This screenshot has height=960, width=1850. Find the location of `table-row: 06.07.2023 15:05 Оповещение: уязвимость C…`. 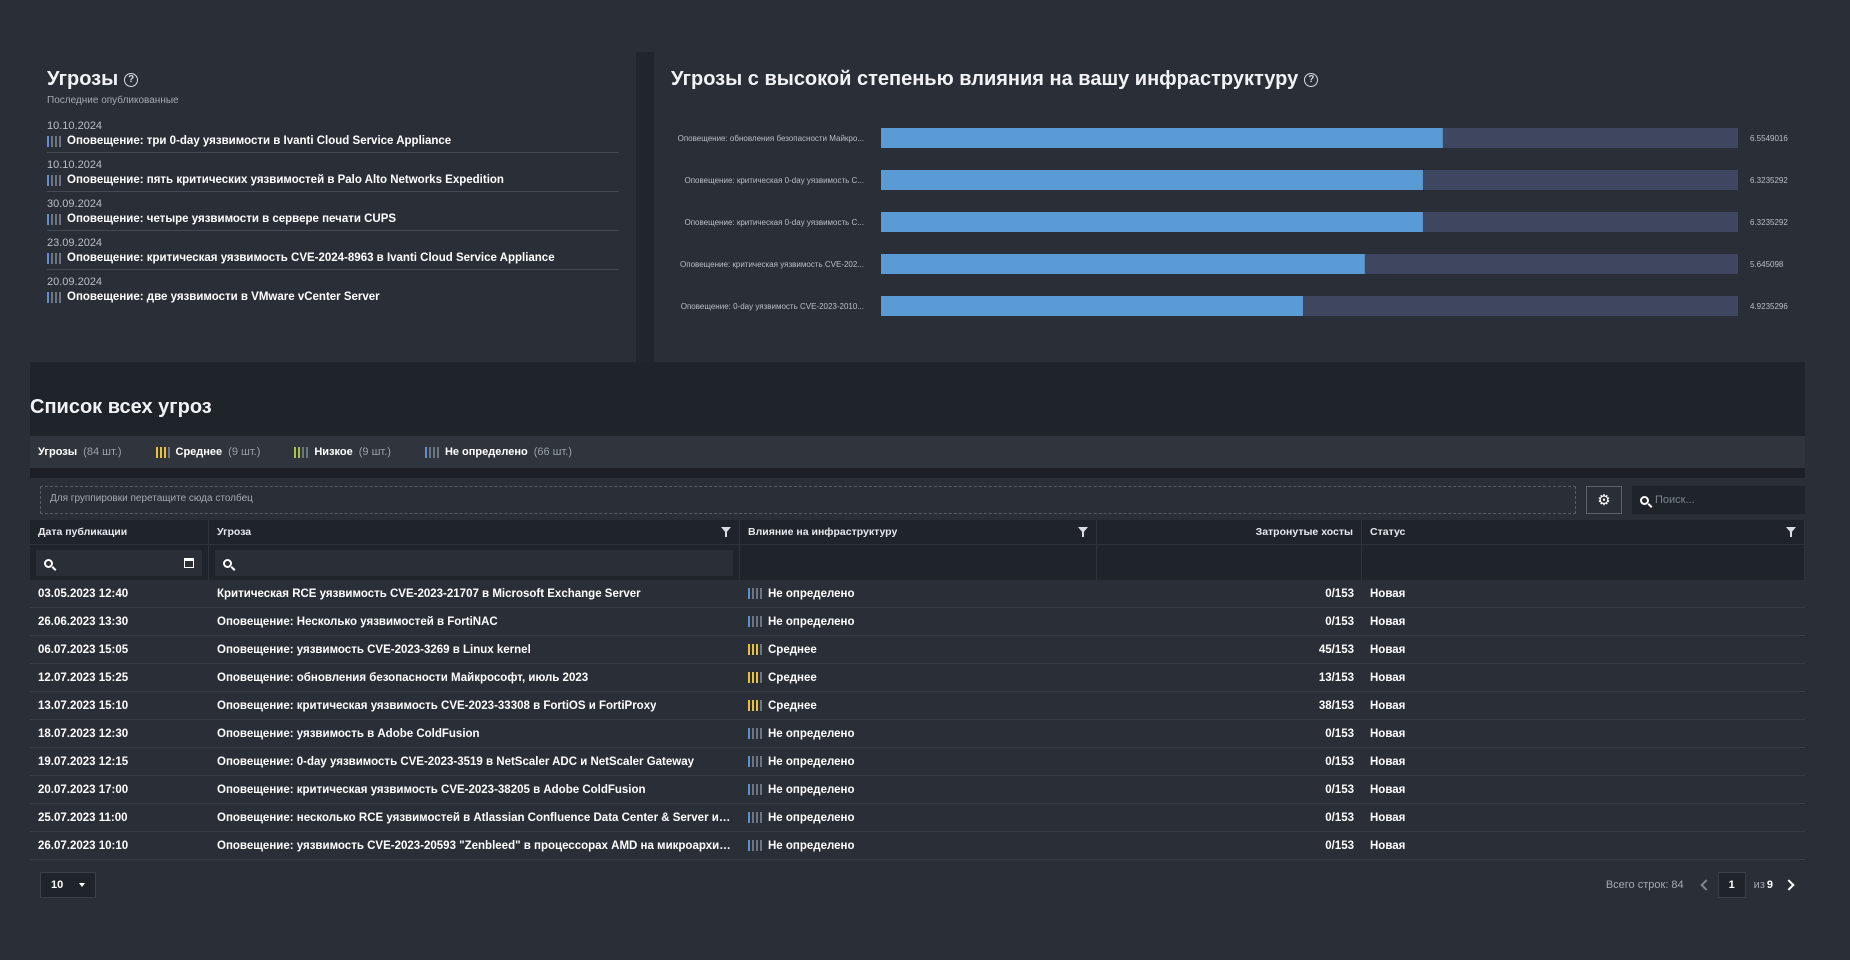

table-row: 06.07.2023 15:05 Оповещение: уязвимость C… is located at coordinates (917, 650).